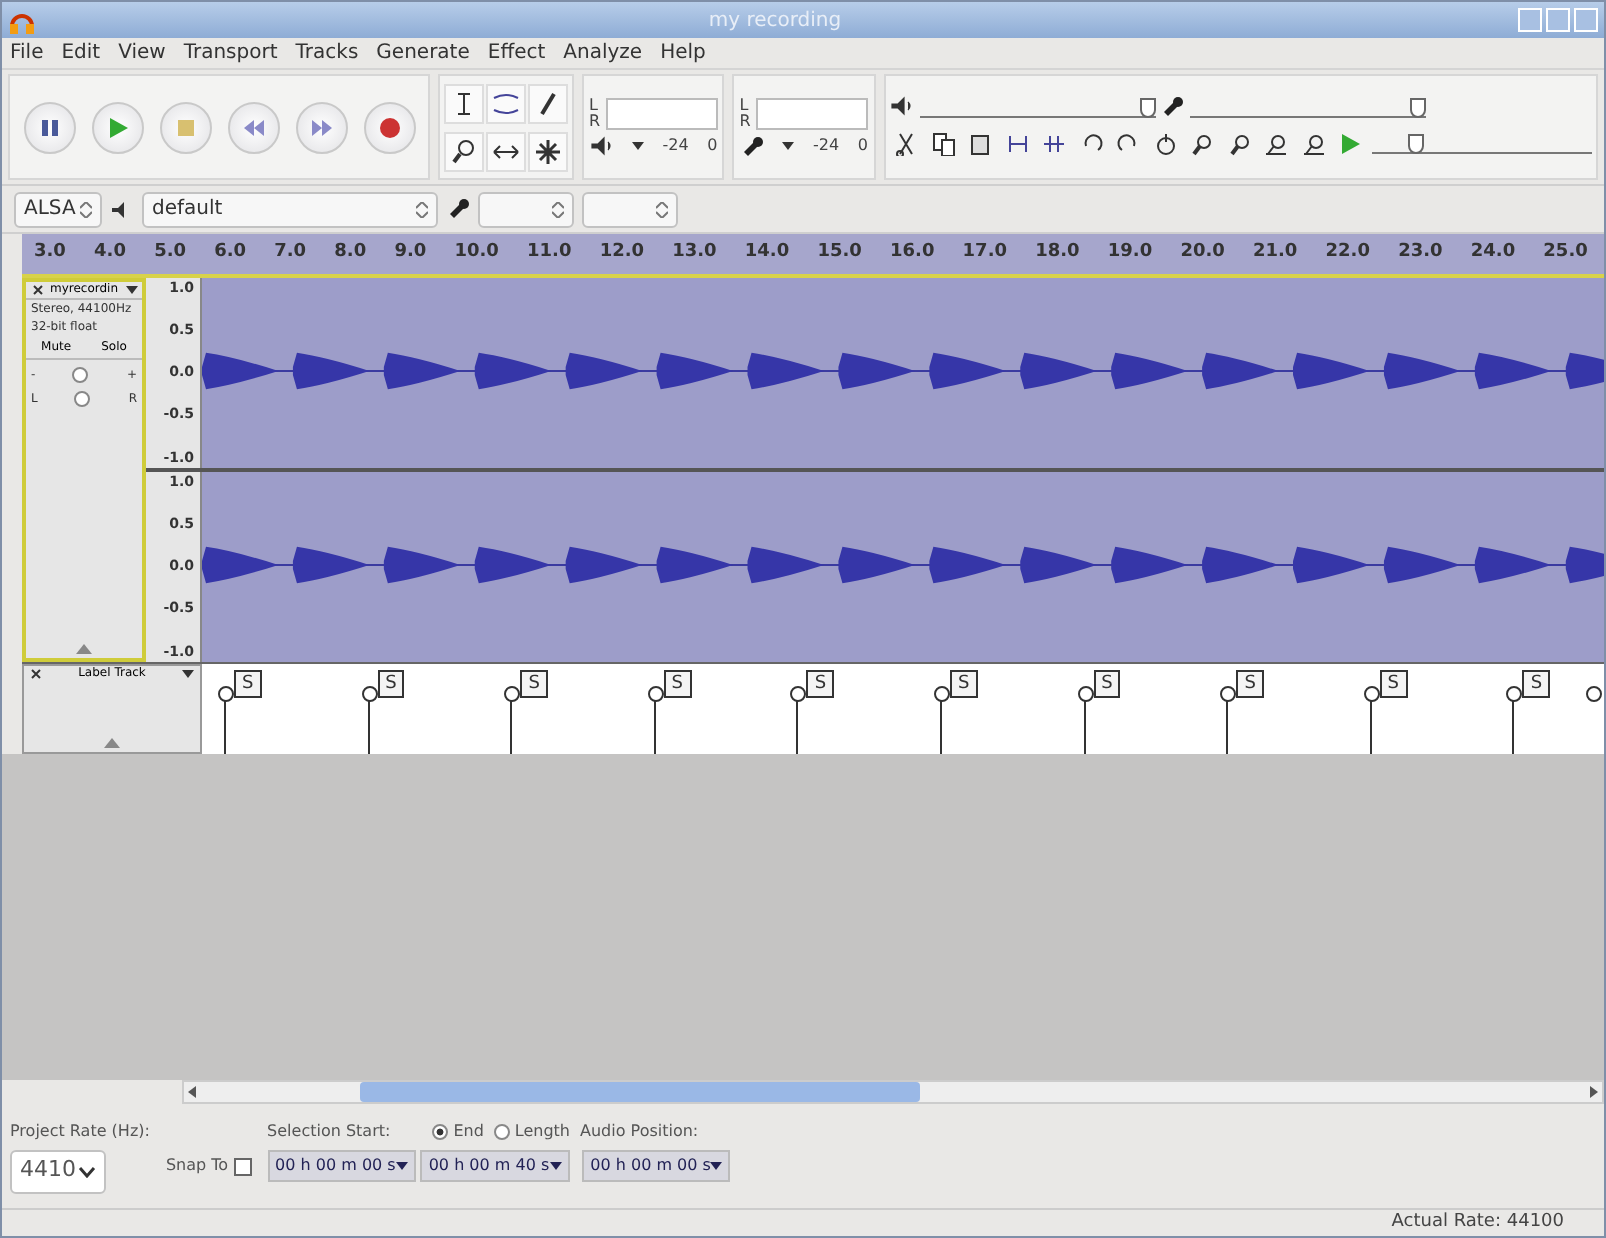 This screenshot has height=1238, width=1606. What do you see at coordinates (639, 1132) in the screenshot?
I see `field-label: Audio Position:` at bounding box center [639, 1132].